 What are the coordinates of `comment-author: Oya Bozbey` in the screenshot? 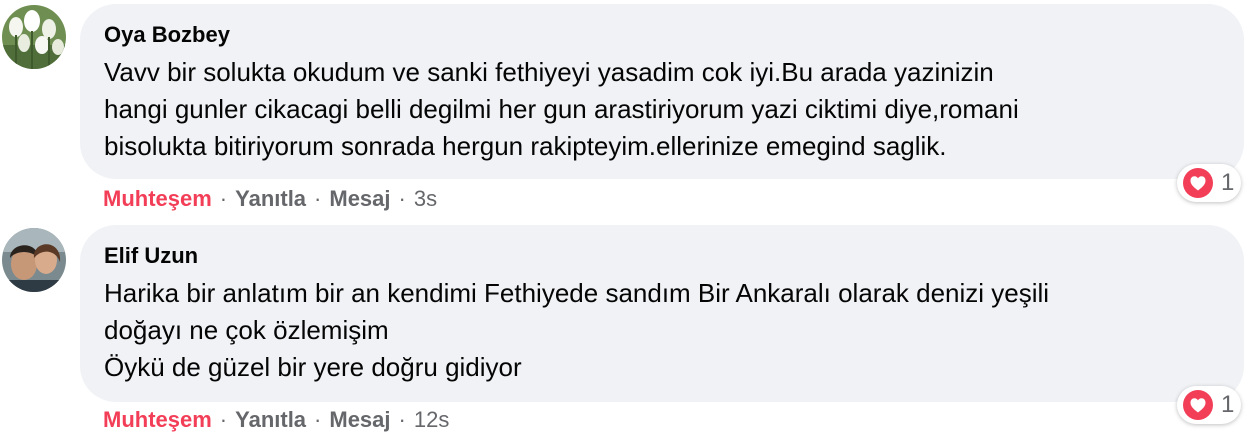 It's located at (662, 35).